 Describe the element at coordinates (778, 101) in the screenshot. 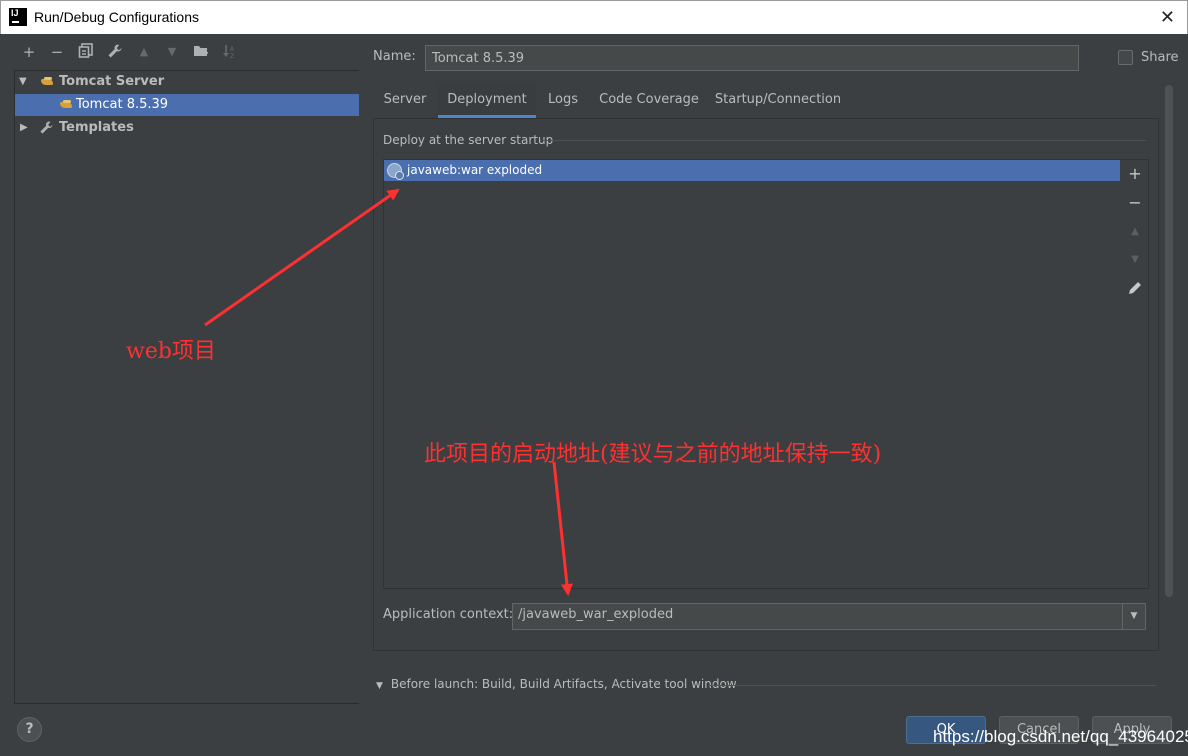

I see `tab-startup-connection: Startup/Connection` at that location.